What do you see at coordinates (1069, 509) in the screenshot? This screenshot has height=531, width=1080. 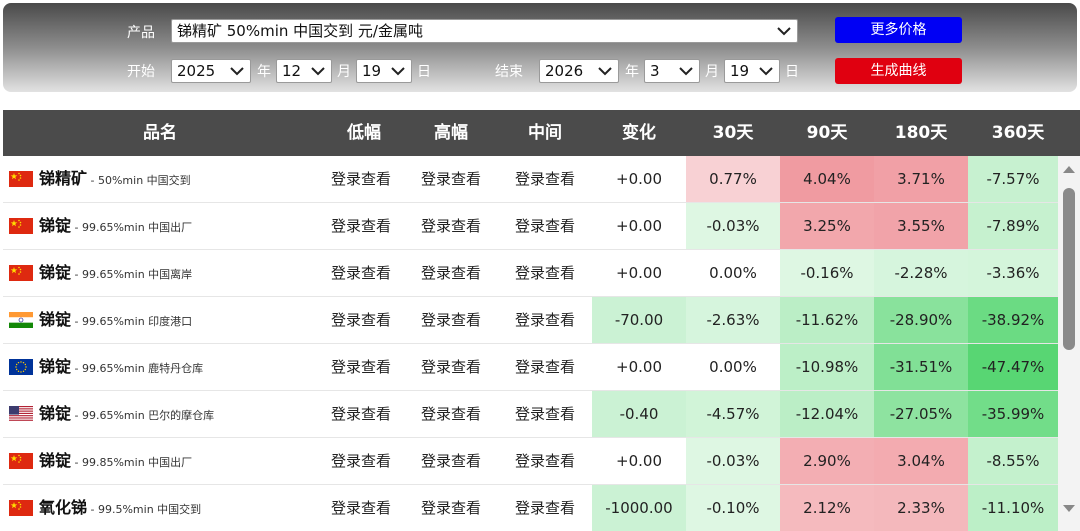 I see `scroll-down-arrow-icon` at bounding box center [1069, 509].